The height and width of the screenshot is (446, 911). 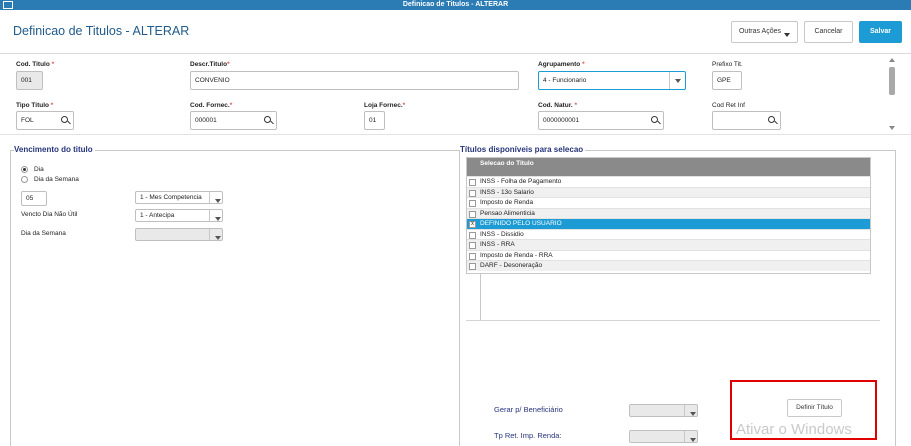 I want to click on agrupamento-label: Agrupamento *, so click(x=561, y=64).